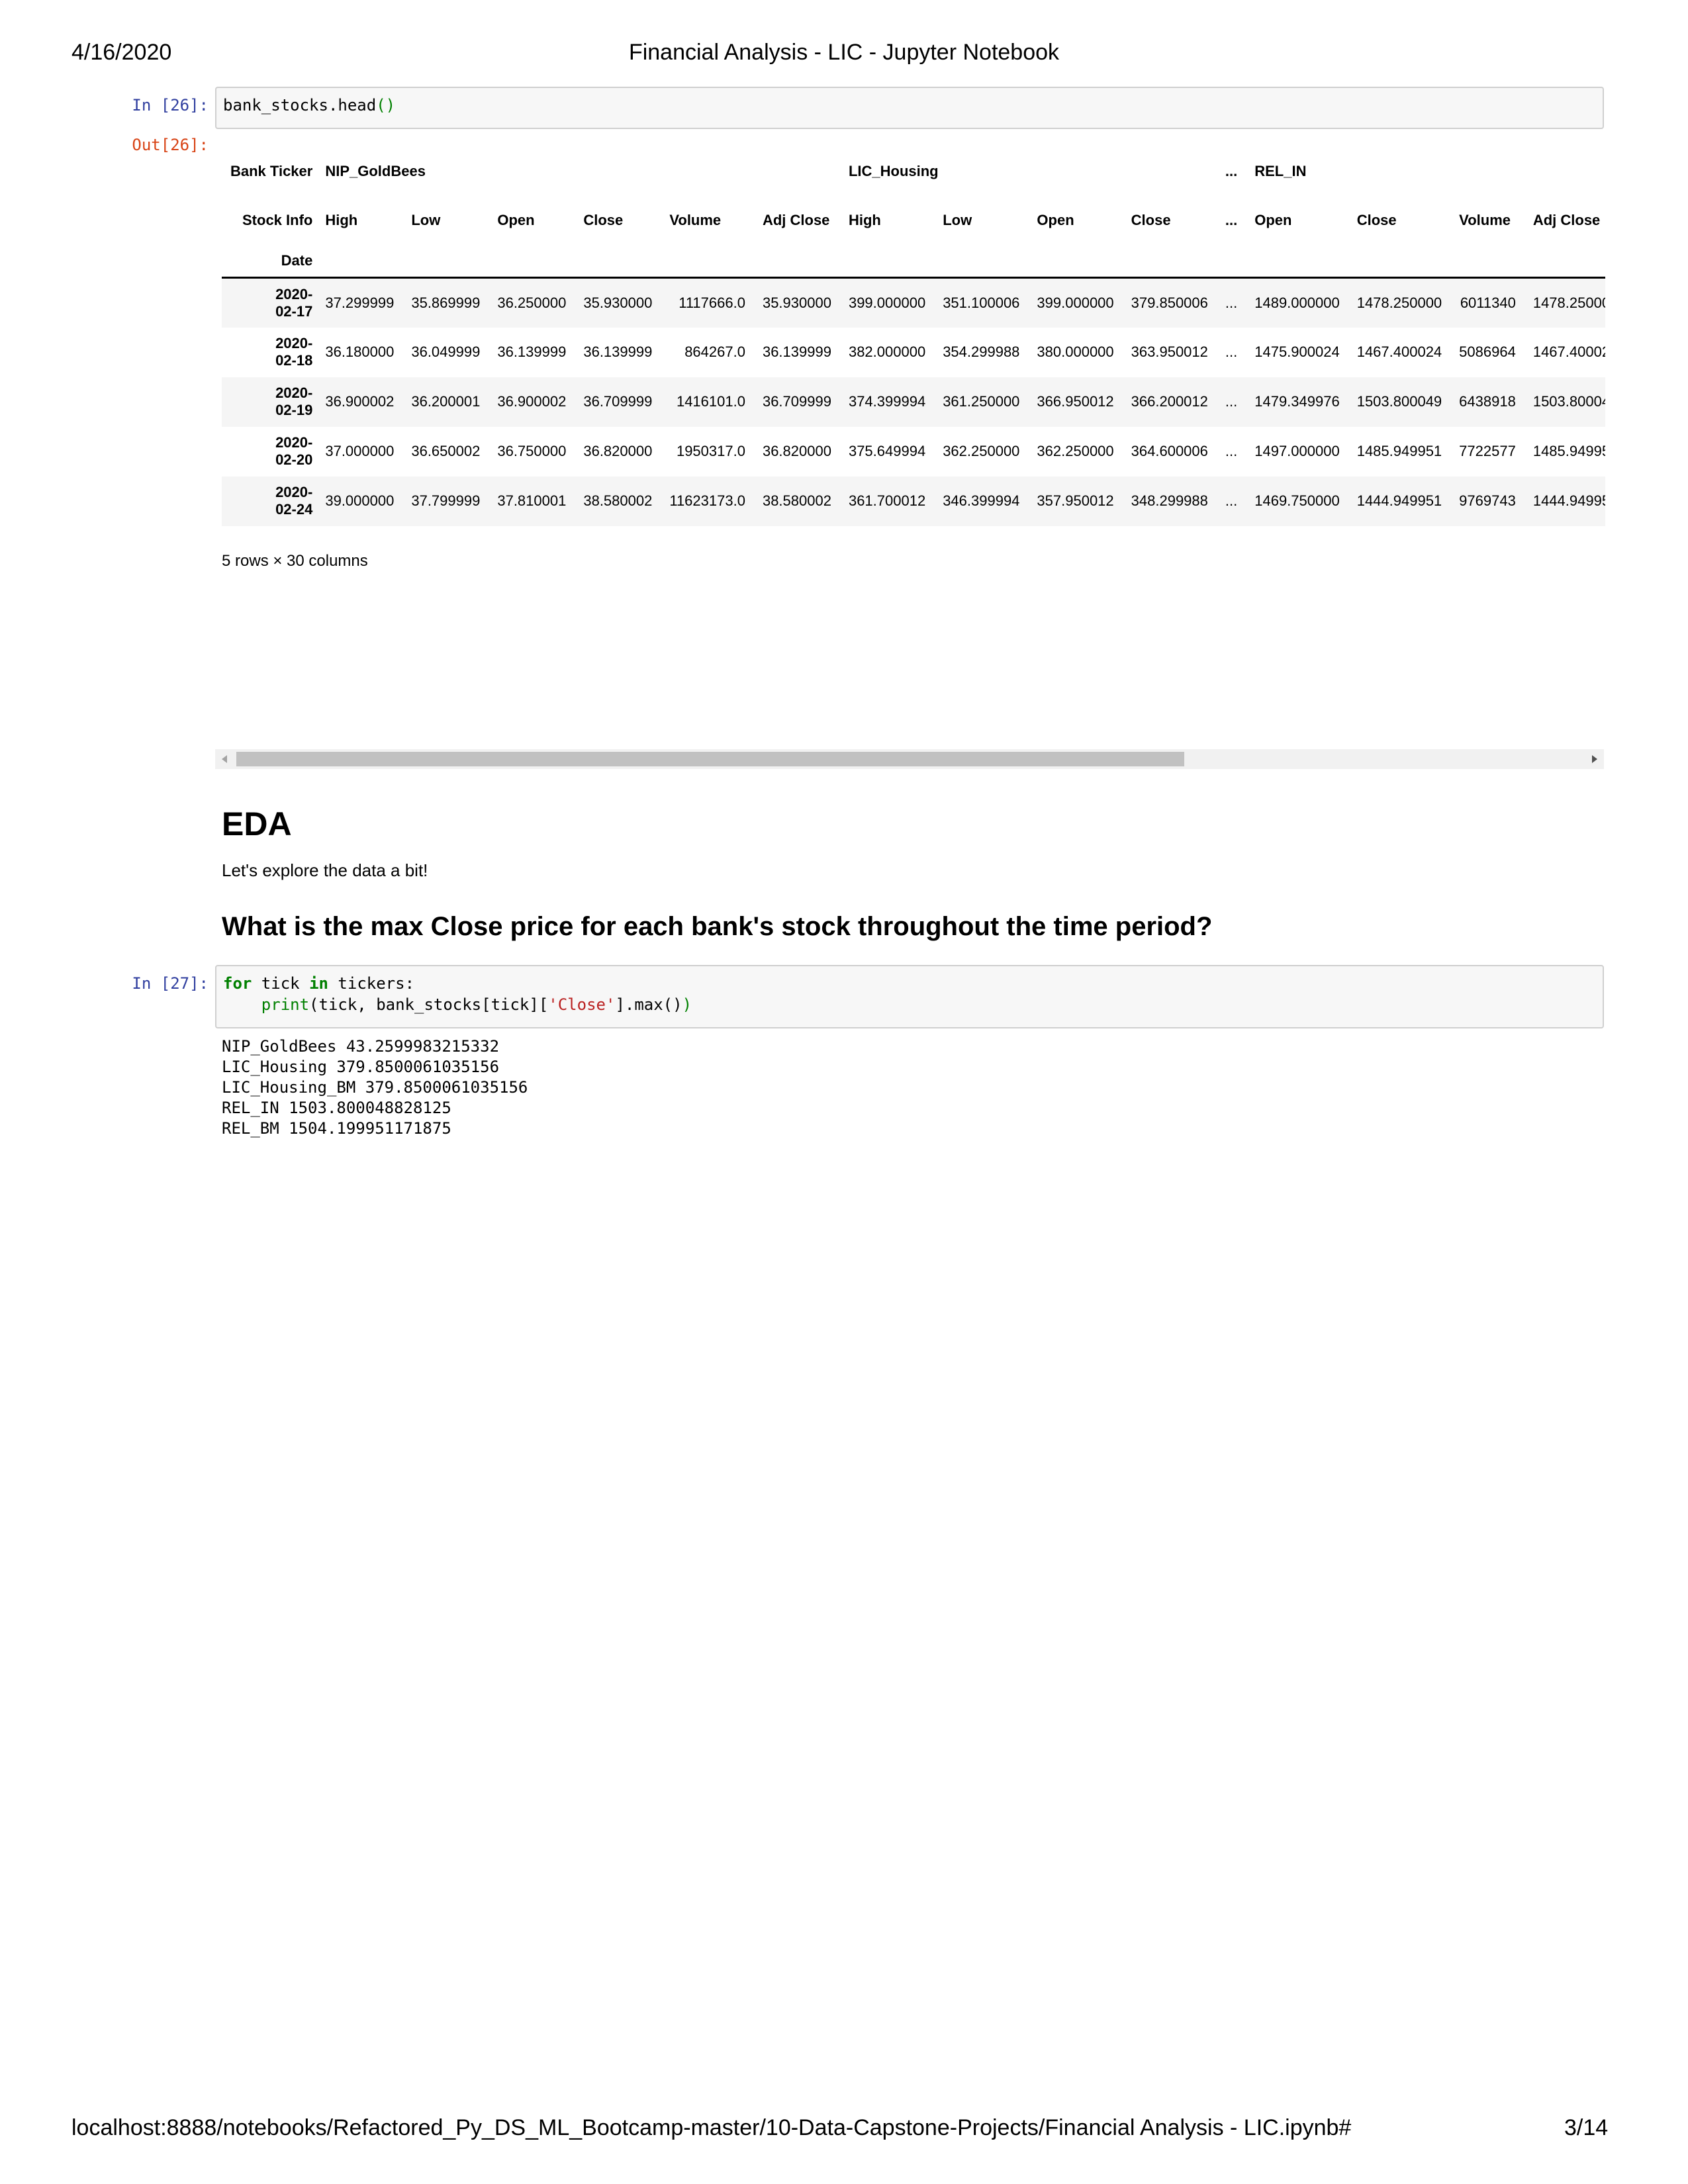  Describe the element at coordinates (887, 402) in the screenshot. I see `table-cell: 374.399994` at that location.